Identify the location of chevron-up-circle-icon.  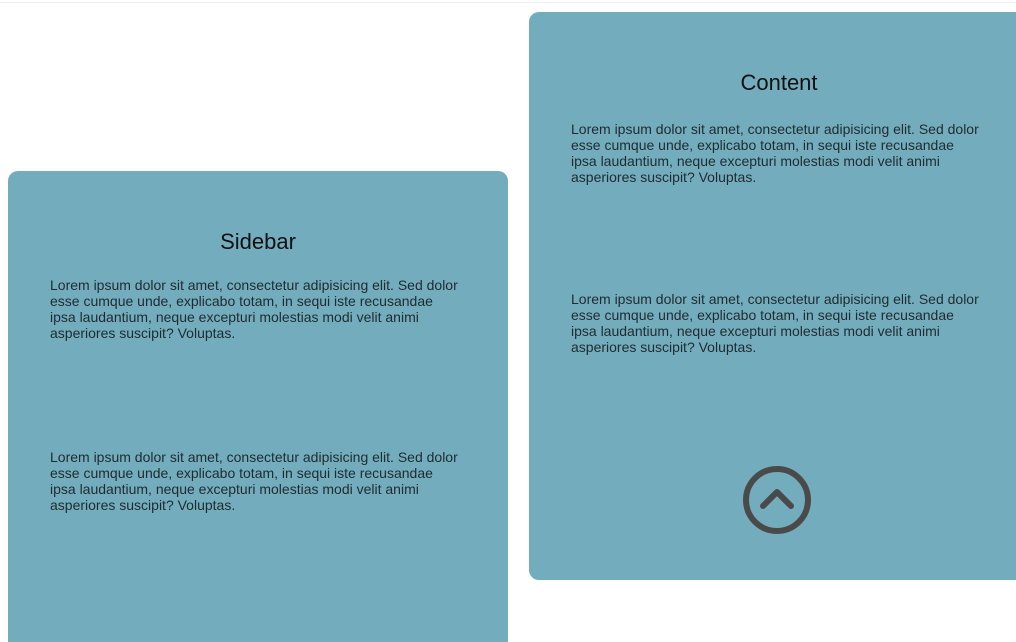
(777, 500).